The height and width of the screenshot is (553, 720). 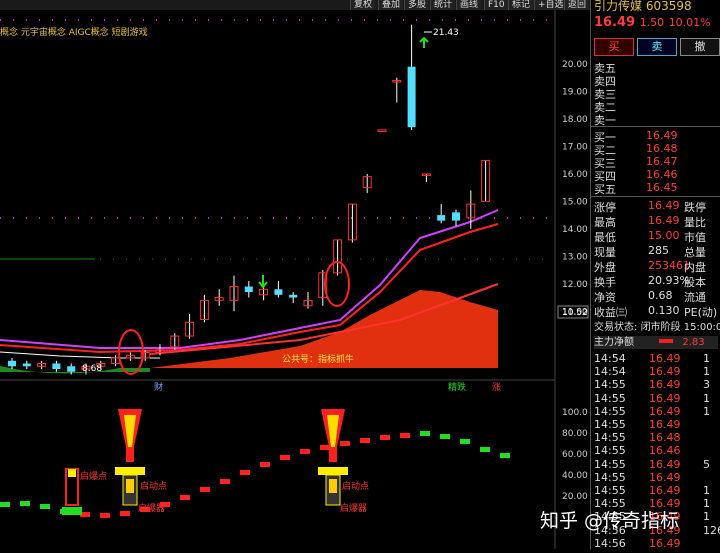 What do you see at coordinates (577, 5) in the screenshot?
I see `toolbar-button-8: 返回` at bounding box center [577, 5].